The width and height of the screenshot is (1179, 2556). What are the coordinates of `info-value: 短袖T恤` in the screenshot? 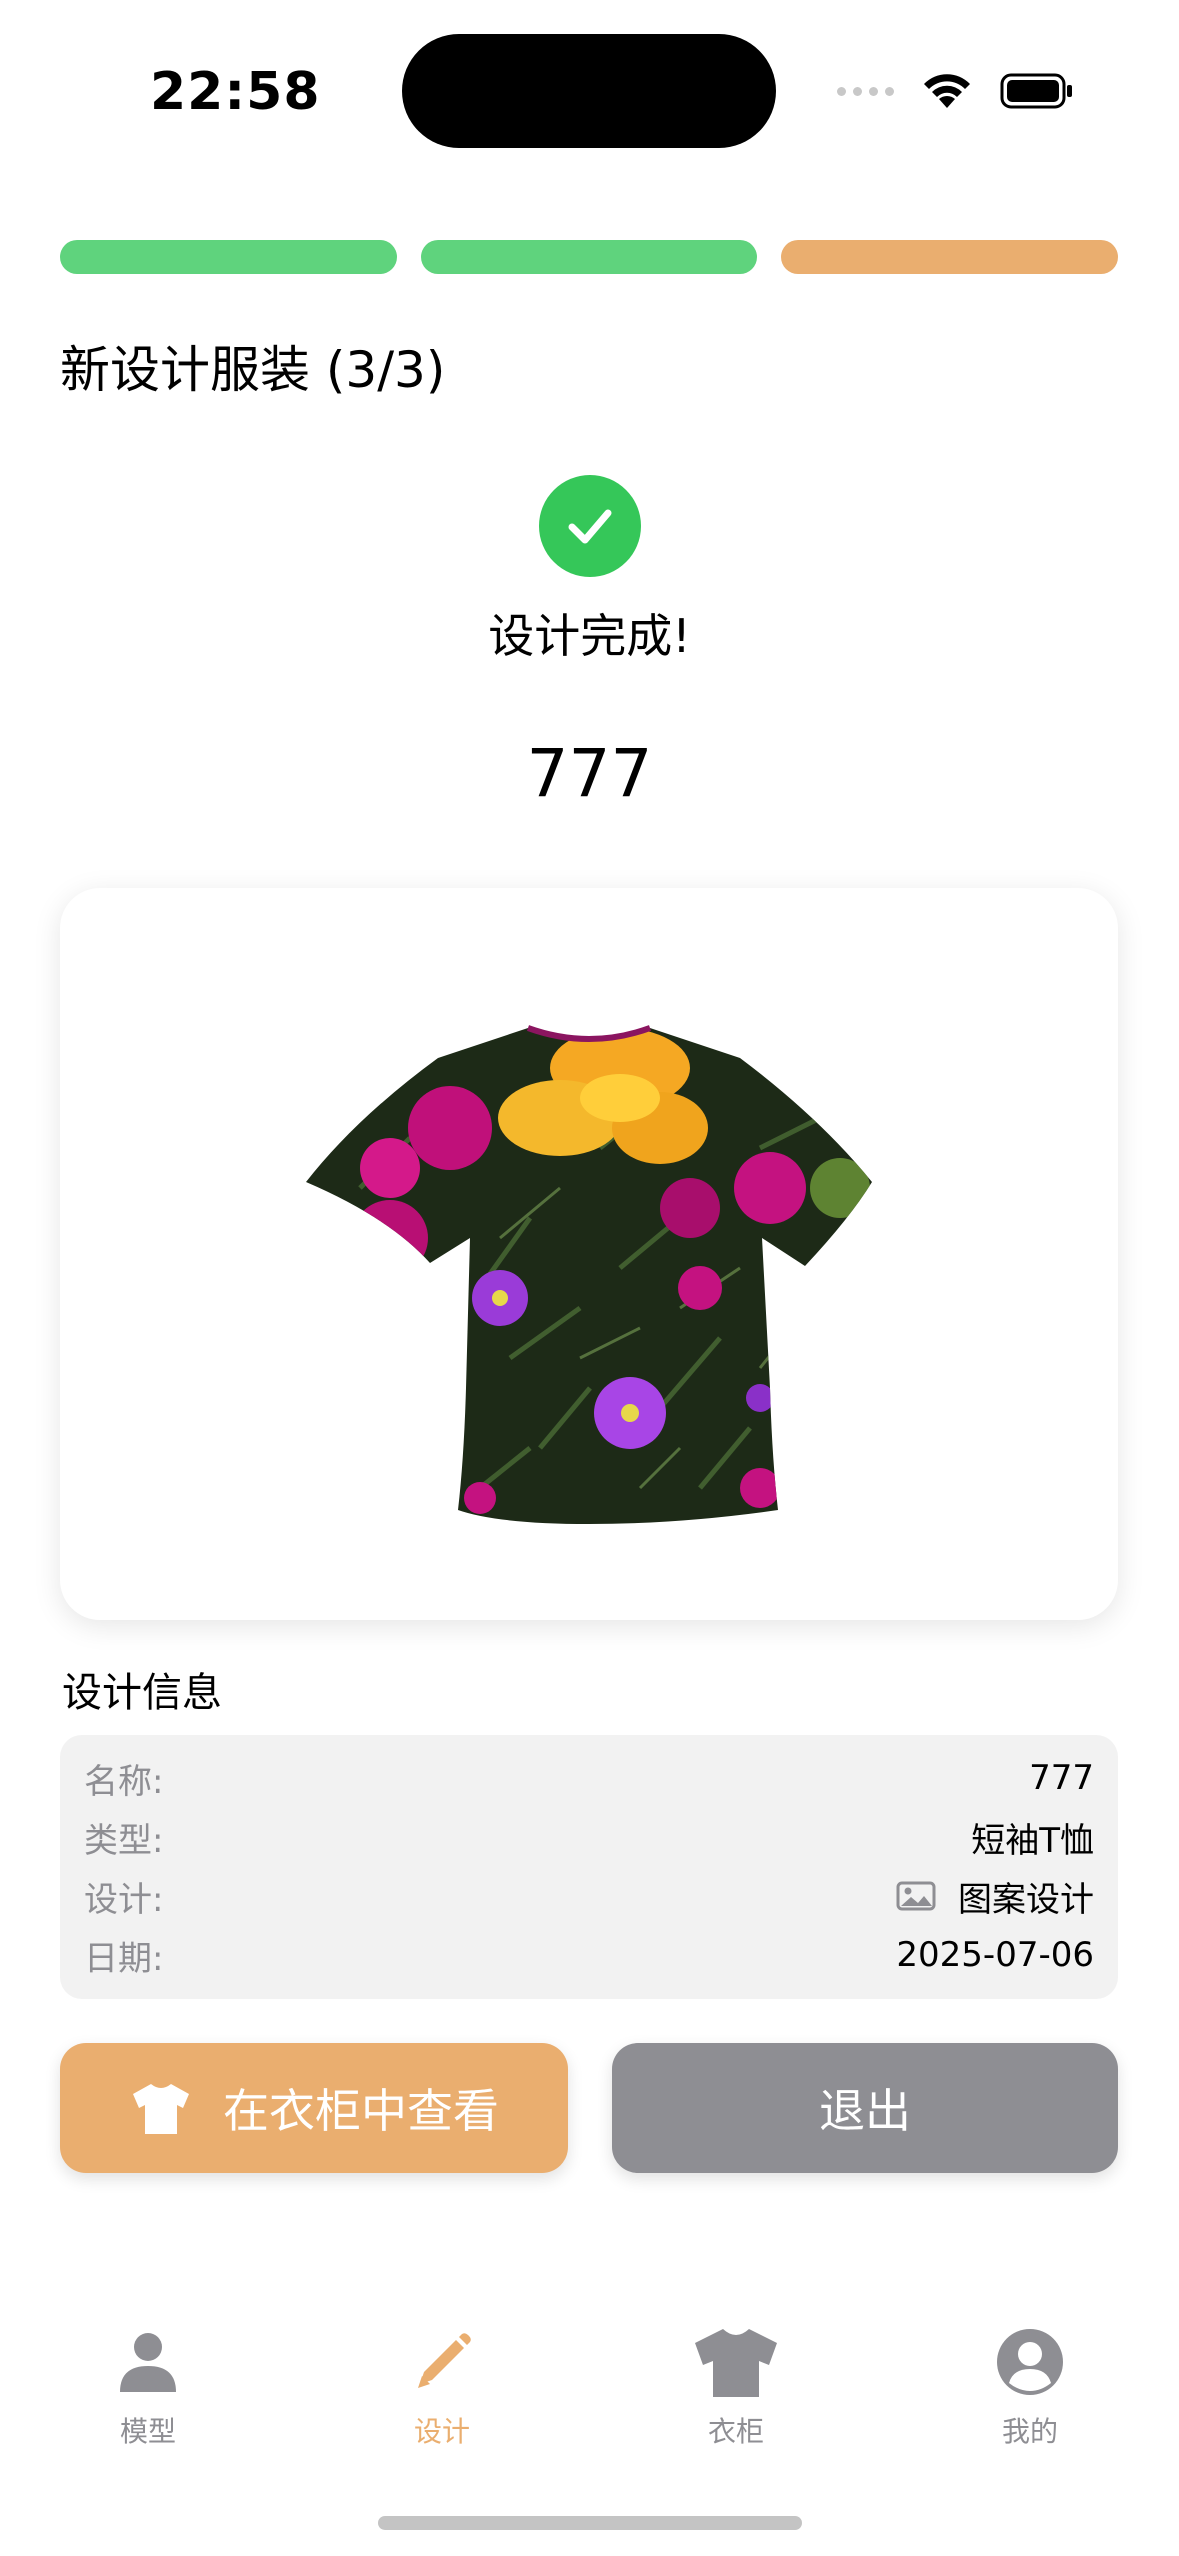 It's located at (1032, 1840).